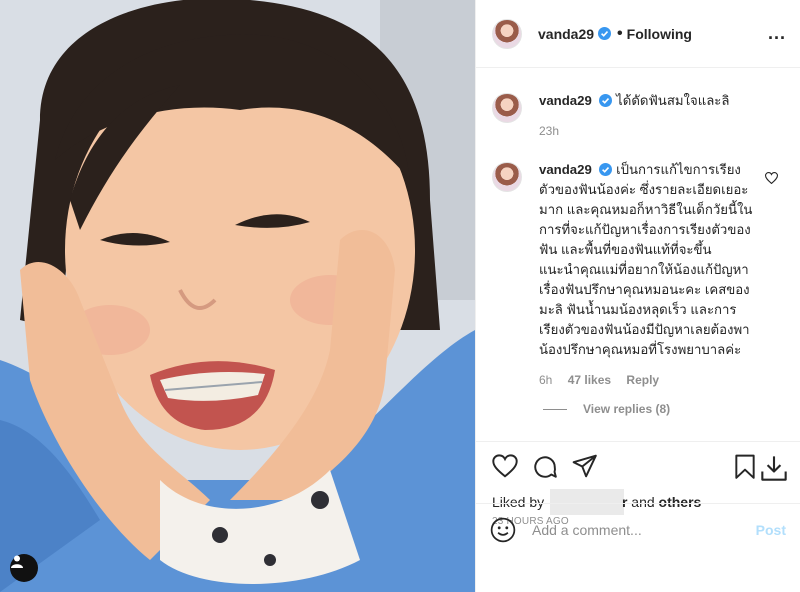  I want to click on heart-icon, so click(505, 466).